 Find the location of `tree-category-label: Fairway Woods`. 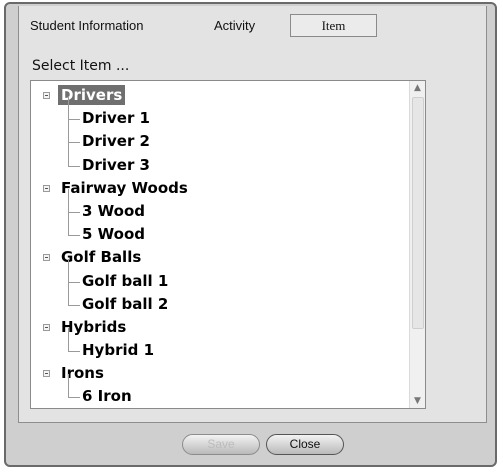

tree-category-label: Fairway Woods is located at coordinates (124, 187).